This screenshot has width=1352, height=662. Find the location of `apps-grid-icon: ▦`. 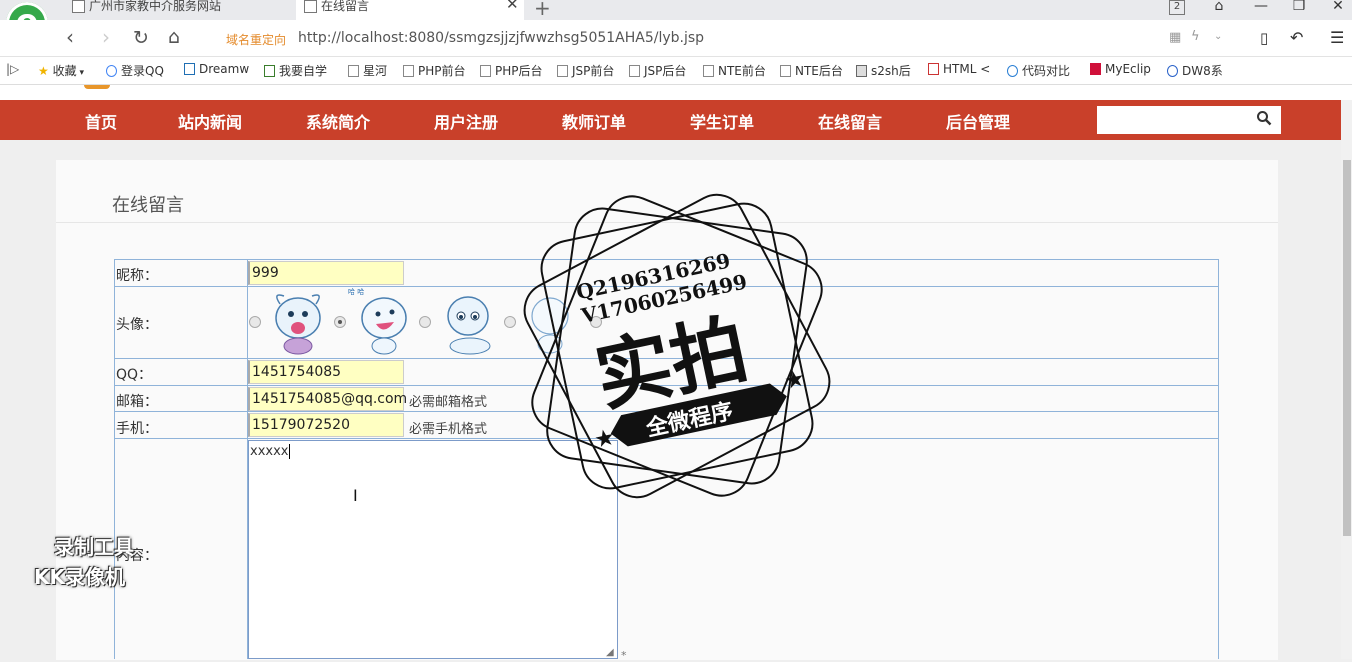

apps-grid-icon: ▦ is located at coordinates (1175, 37).